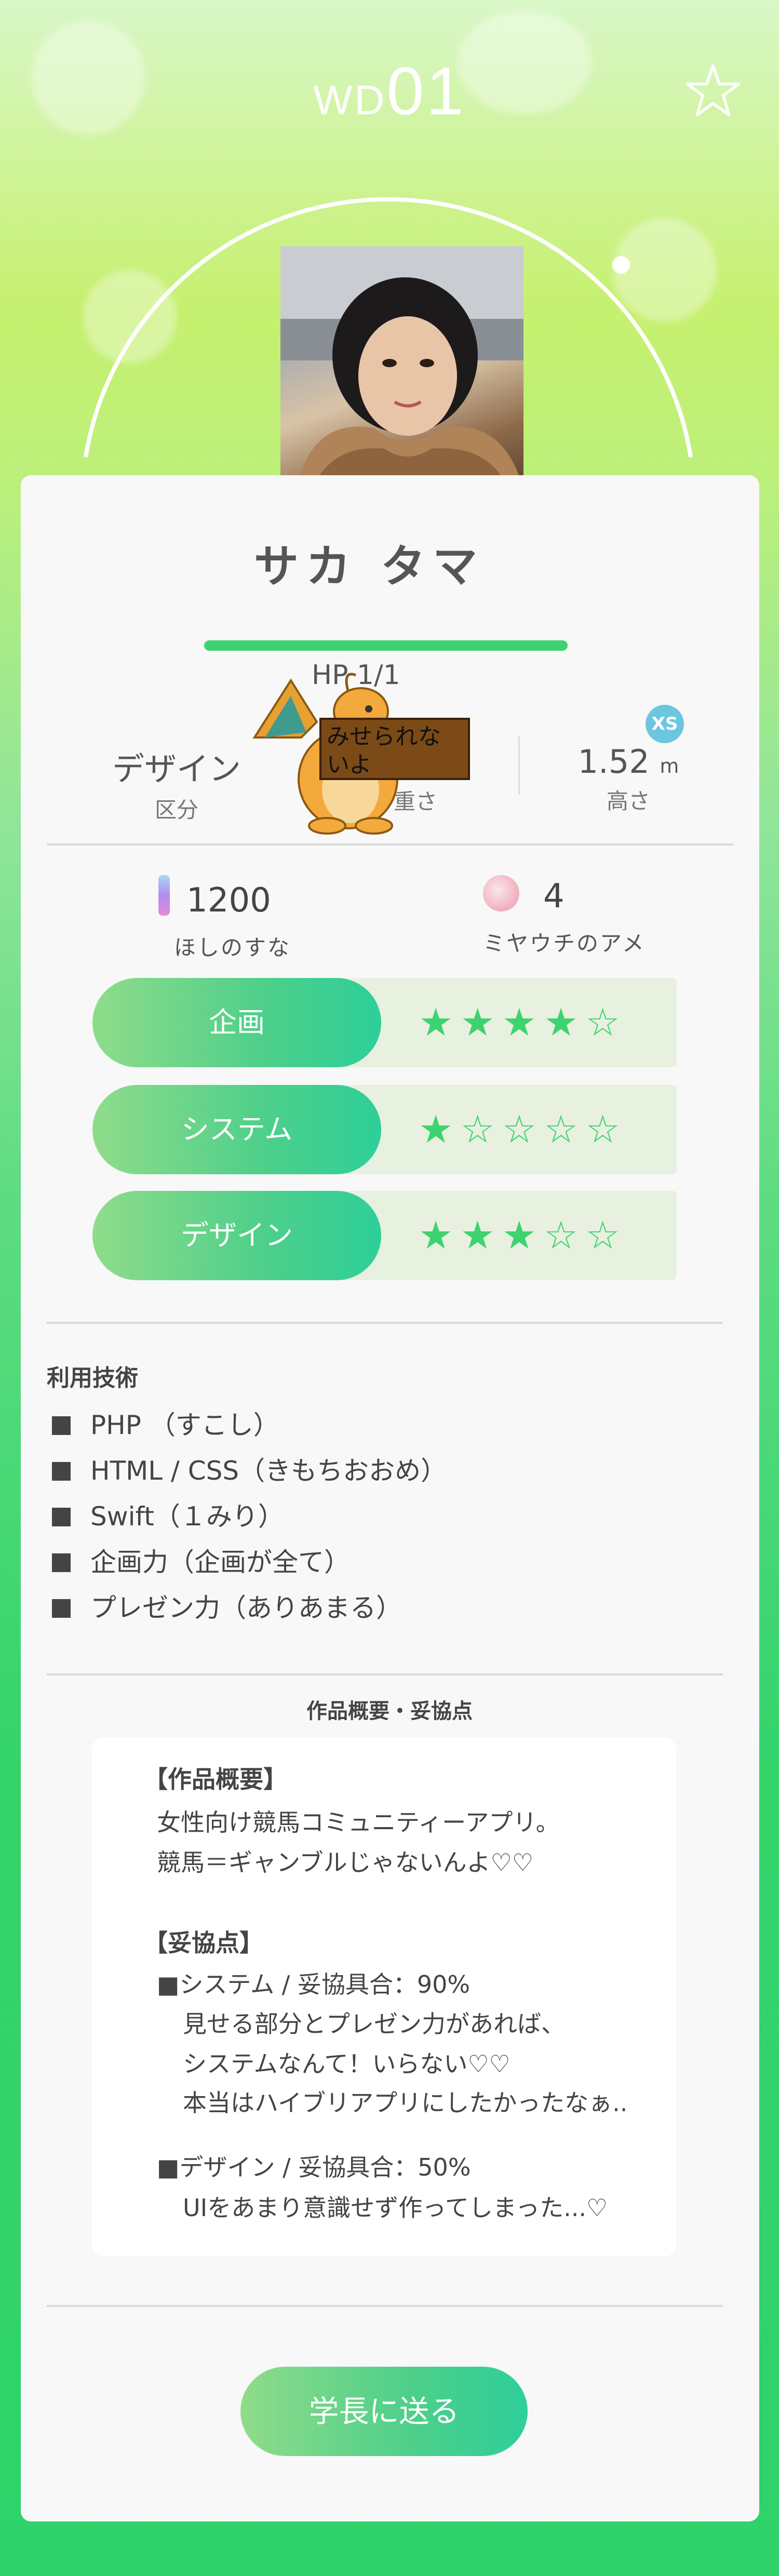  What do you see at coordinates (232, 948) in the screenshot?
I see `stardust-label: ほしのすな` at bounding box center [232, 948].